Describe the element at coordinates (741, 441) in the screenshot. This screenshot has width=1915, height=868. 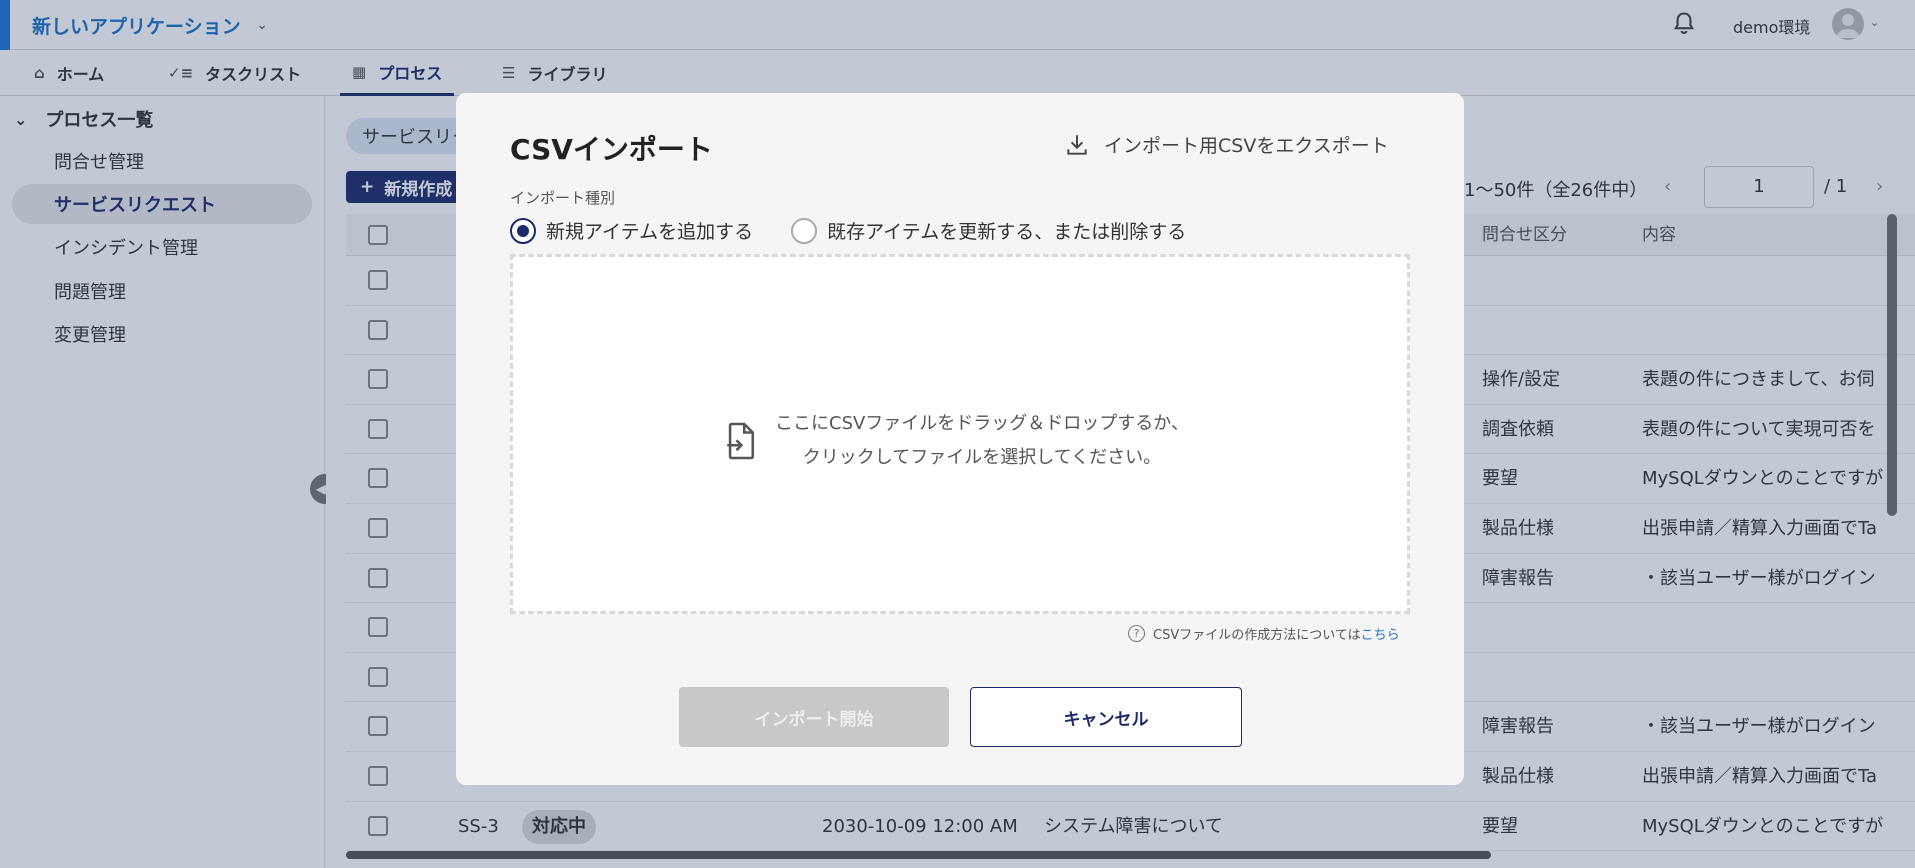
I see `file-import-icon` at that location.